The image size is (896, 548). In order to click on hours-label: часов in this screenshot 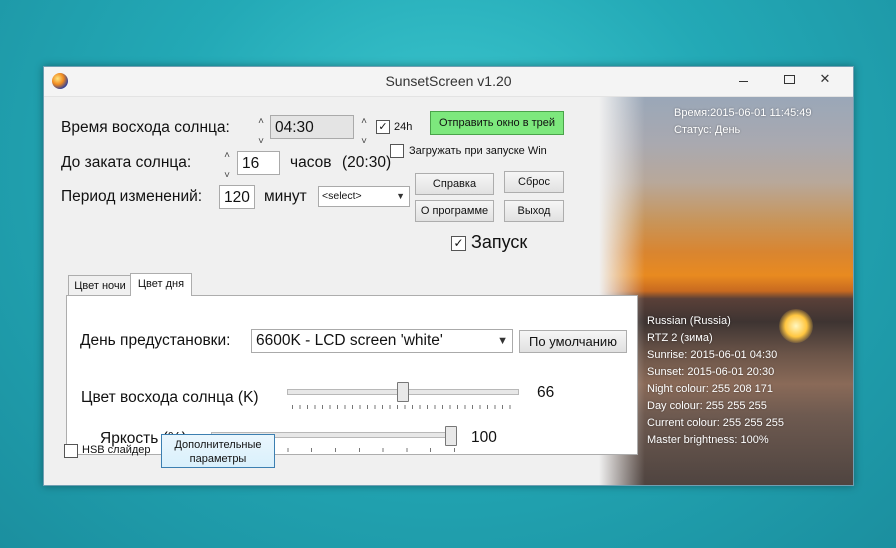, I will do `click(311, 162)`.